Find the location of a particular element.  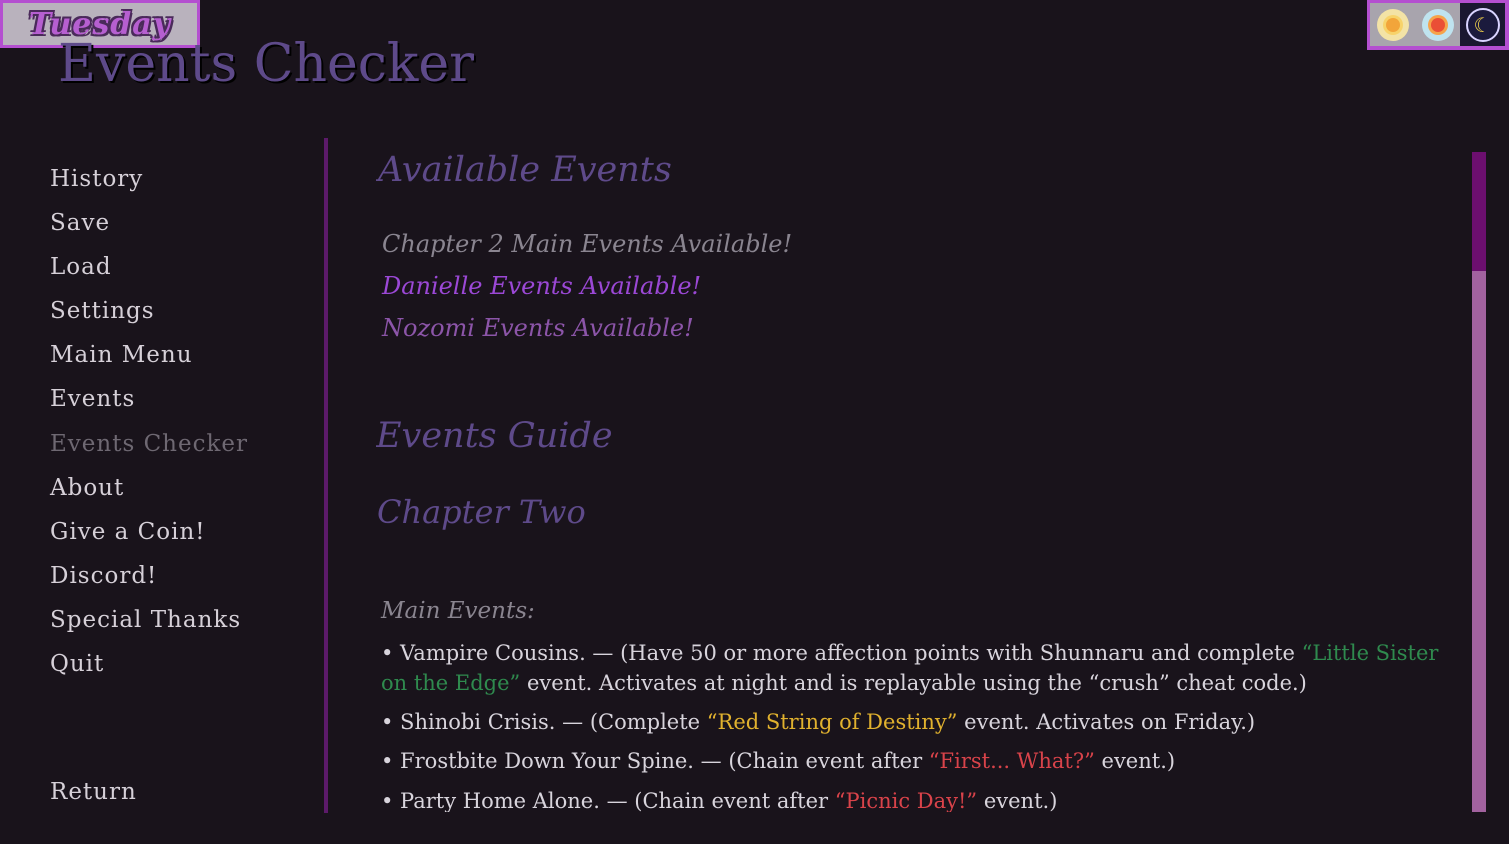

events-guide-heading: Events Guide is located at coordinates (494, 436).